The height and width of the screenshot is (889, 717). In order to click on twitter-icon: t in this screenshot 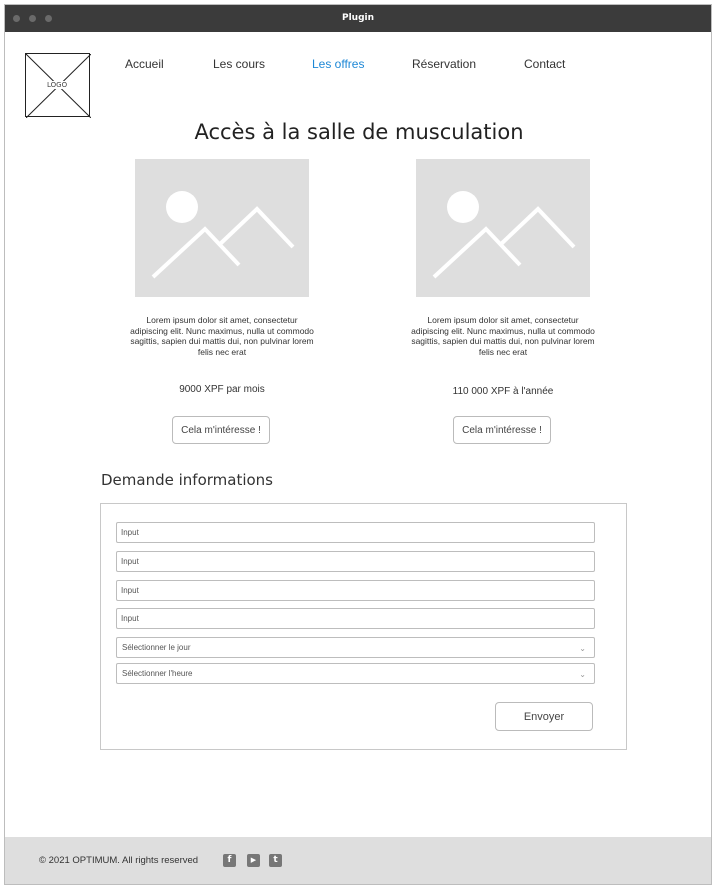, I will do `click(275, 860)`.